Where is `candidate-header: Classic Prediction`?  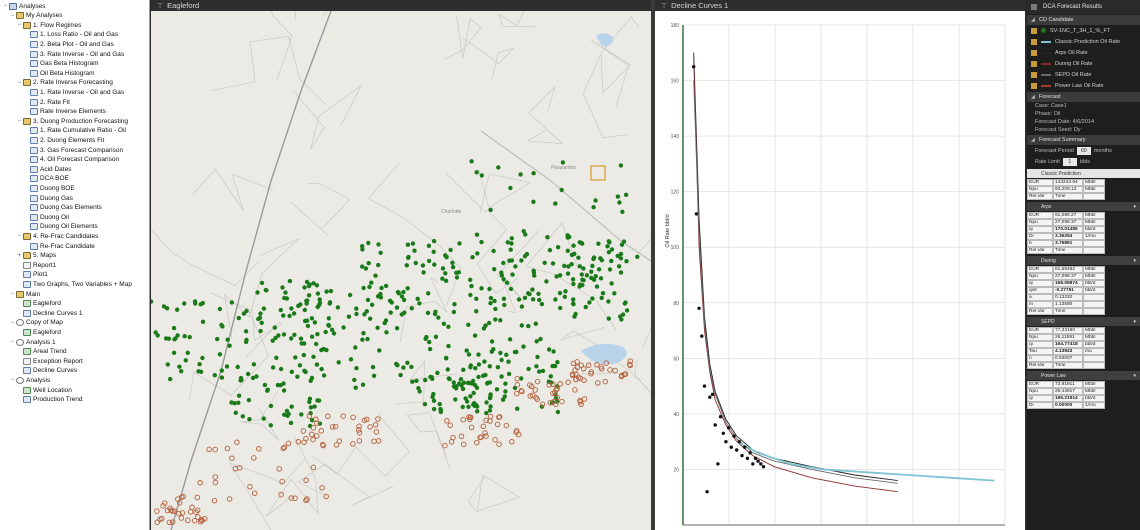 candidate-header: Classic Prediction is located at coordinates (1083, 173).